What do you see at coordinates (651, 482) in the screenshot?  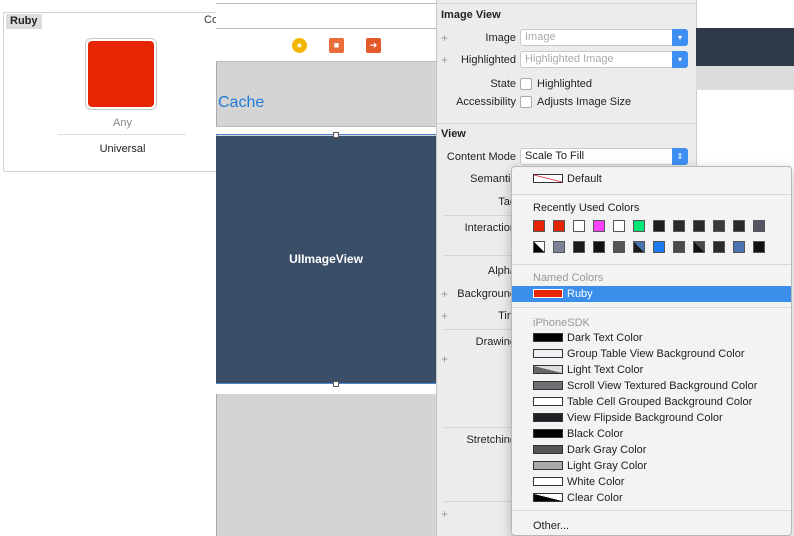 I see `menu-item-sdk-color: White Color` at bounding box center [651, 482].